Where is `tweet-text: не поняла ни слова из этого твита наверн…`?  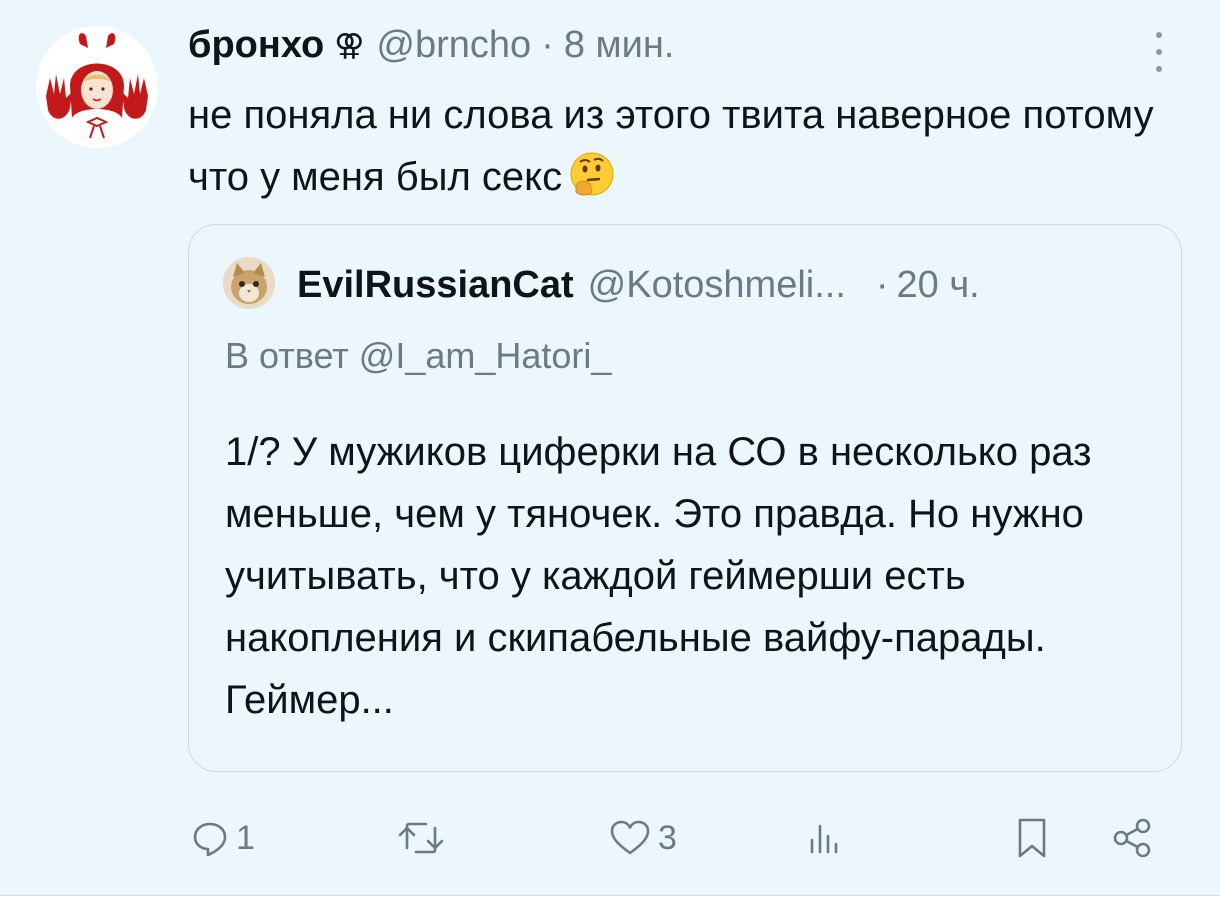
tweet-text: не поняла ни слова из этого твита наверн… is located at coordinates (688, 146).